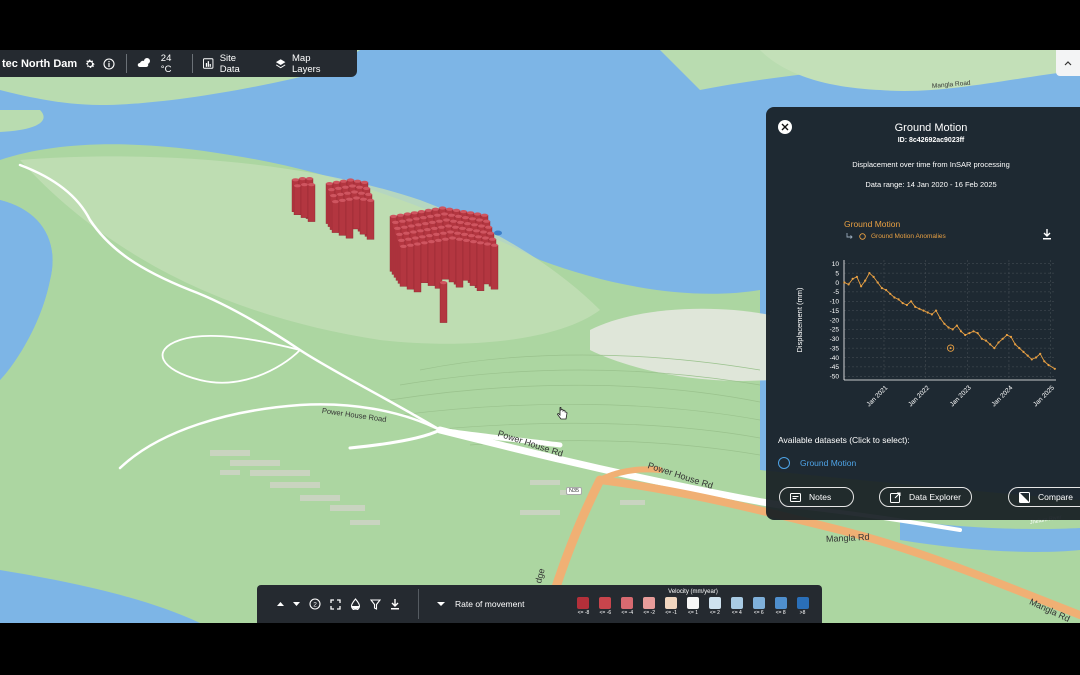 This screenshot has height=675, width=1080. What do you see at coordinates (802, 606) in the screenshot?
I see `legend-item: >8` at bounding box center [802, 606].